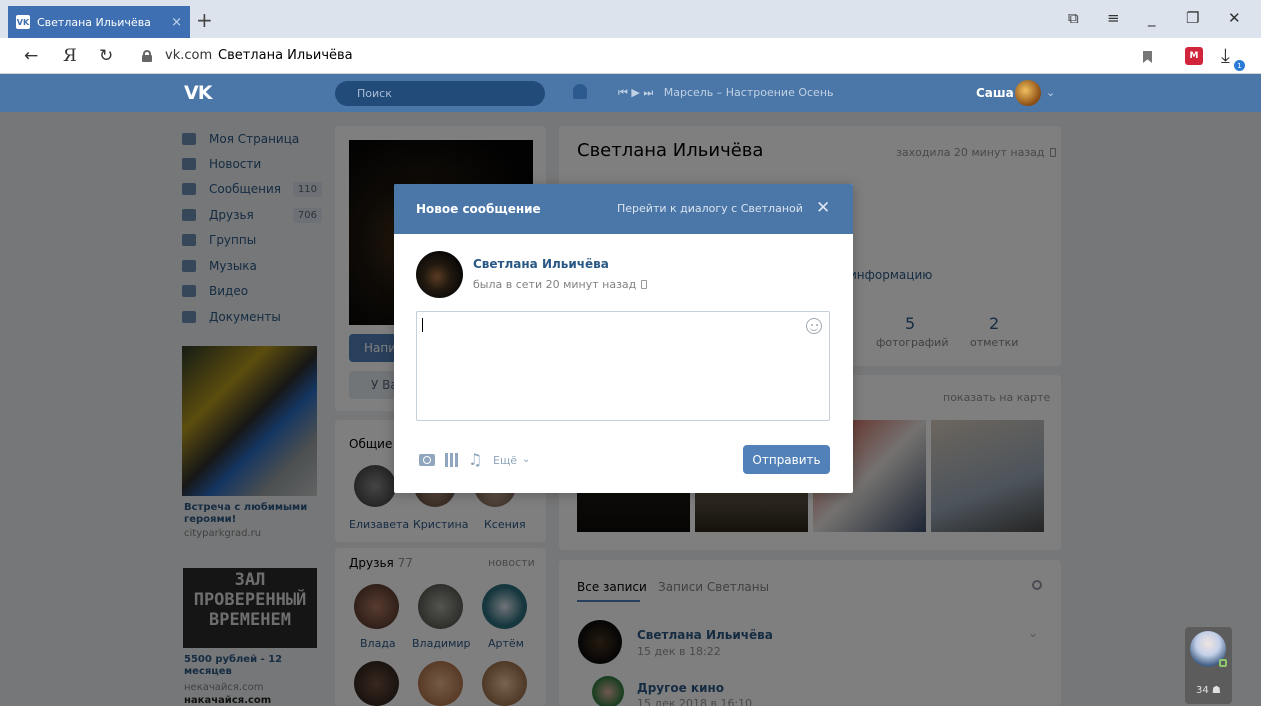 The height and width of the screenshot is (706, 1261). I want to click on address-bar: ← Я ↻ vk.com Светлана Ильичёва M ⤓ 1, so click(630, 56).